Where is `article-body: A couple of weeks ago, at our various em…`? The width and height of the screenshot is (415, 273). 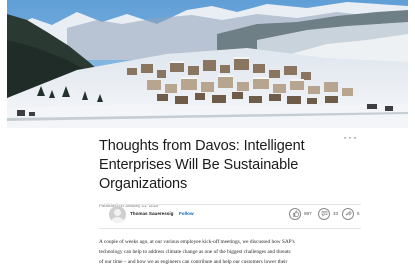
article-body: A couple of weeks ago, at our various em… is located at coordinates (234, 252).